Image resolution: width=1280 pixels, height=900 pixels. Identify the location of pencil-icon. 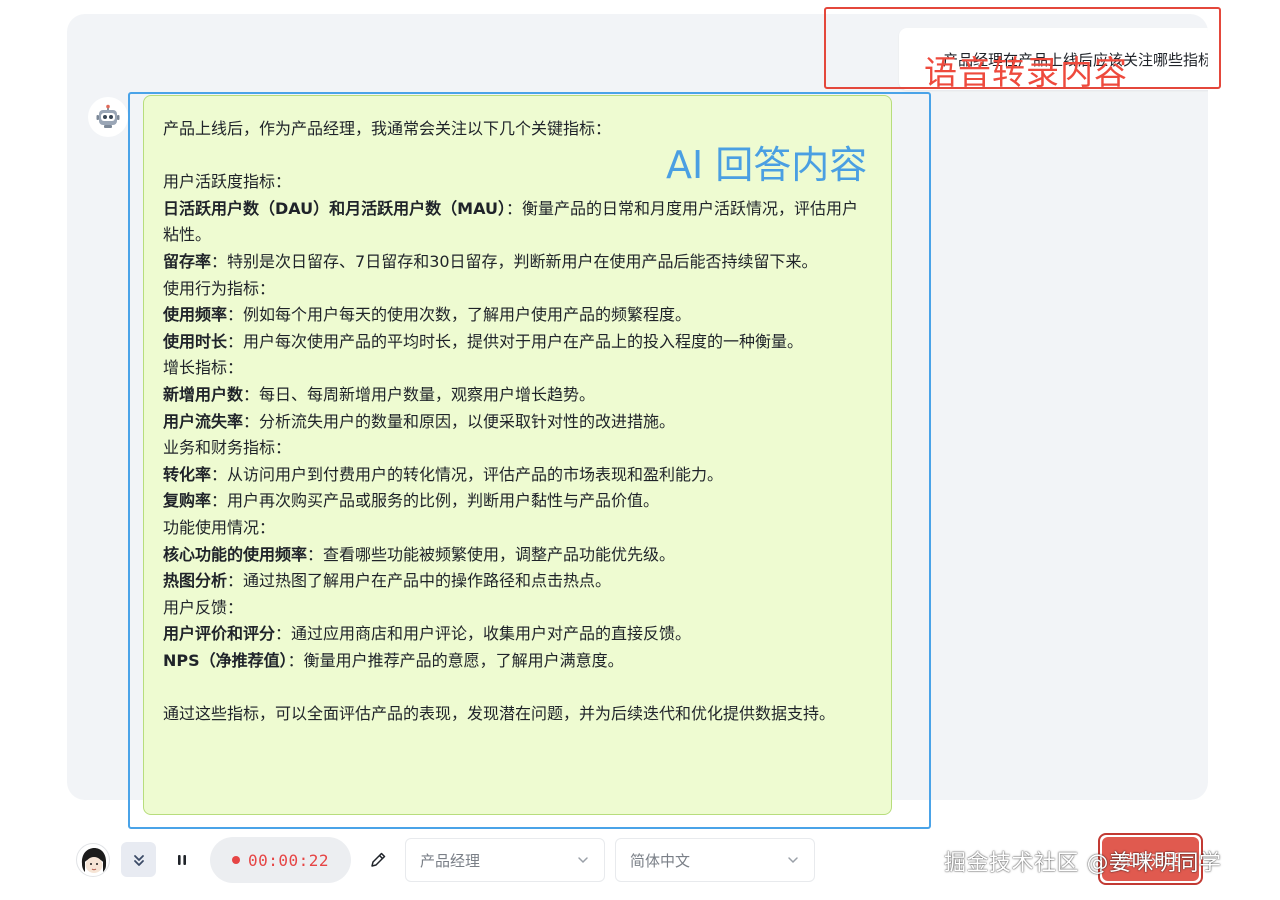
(378, 859).